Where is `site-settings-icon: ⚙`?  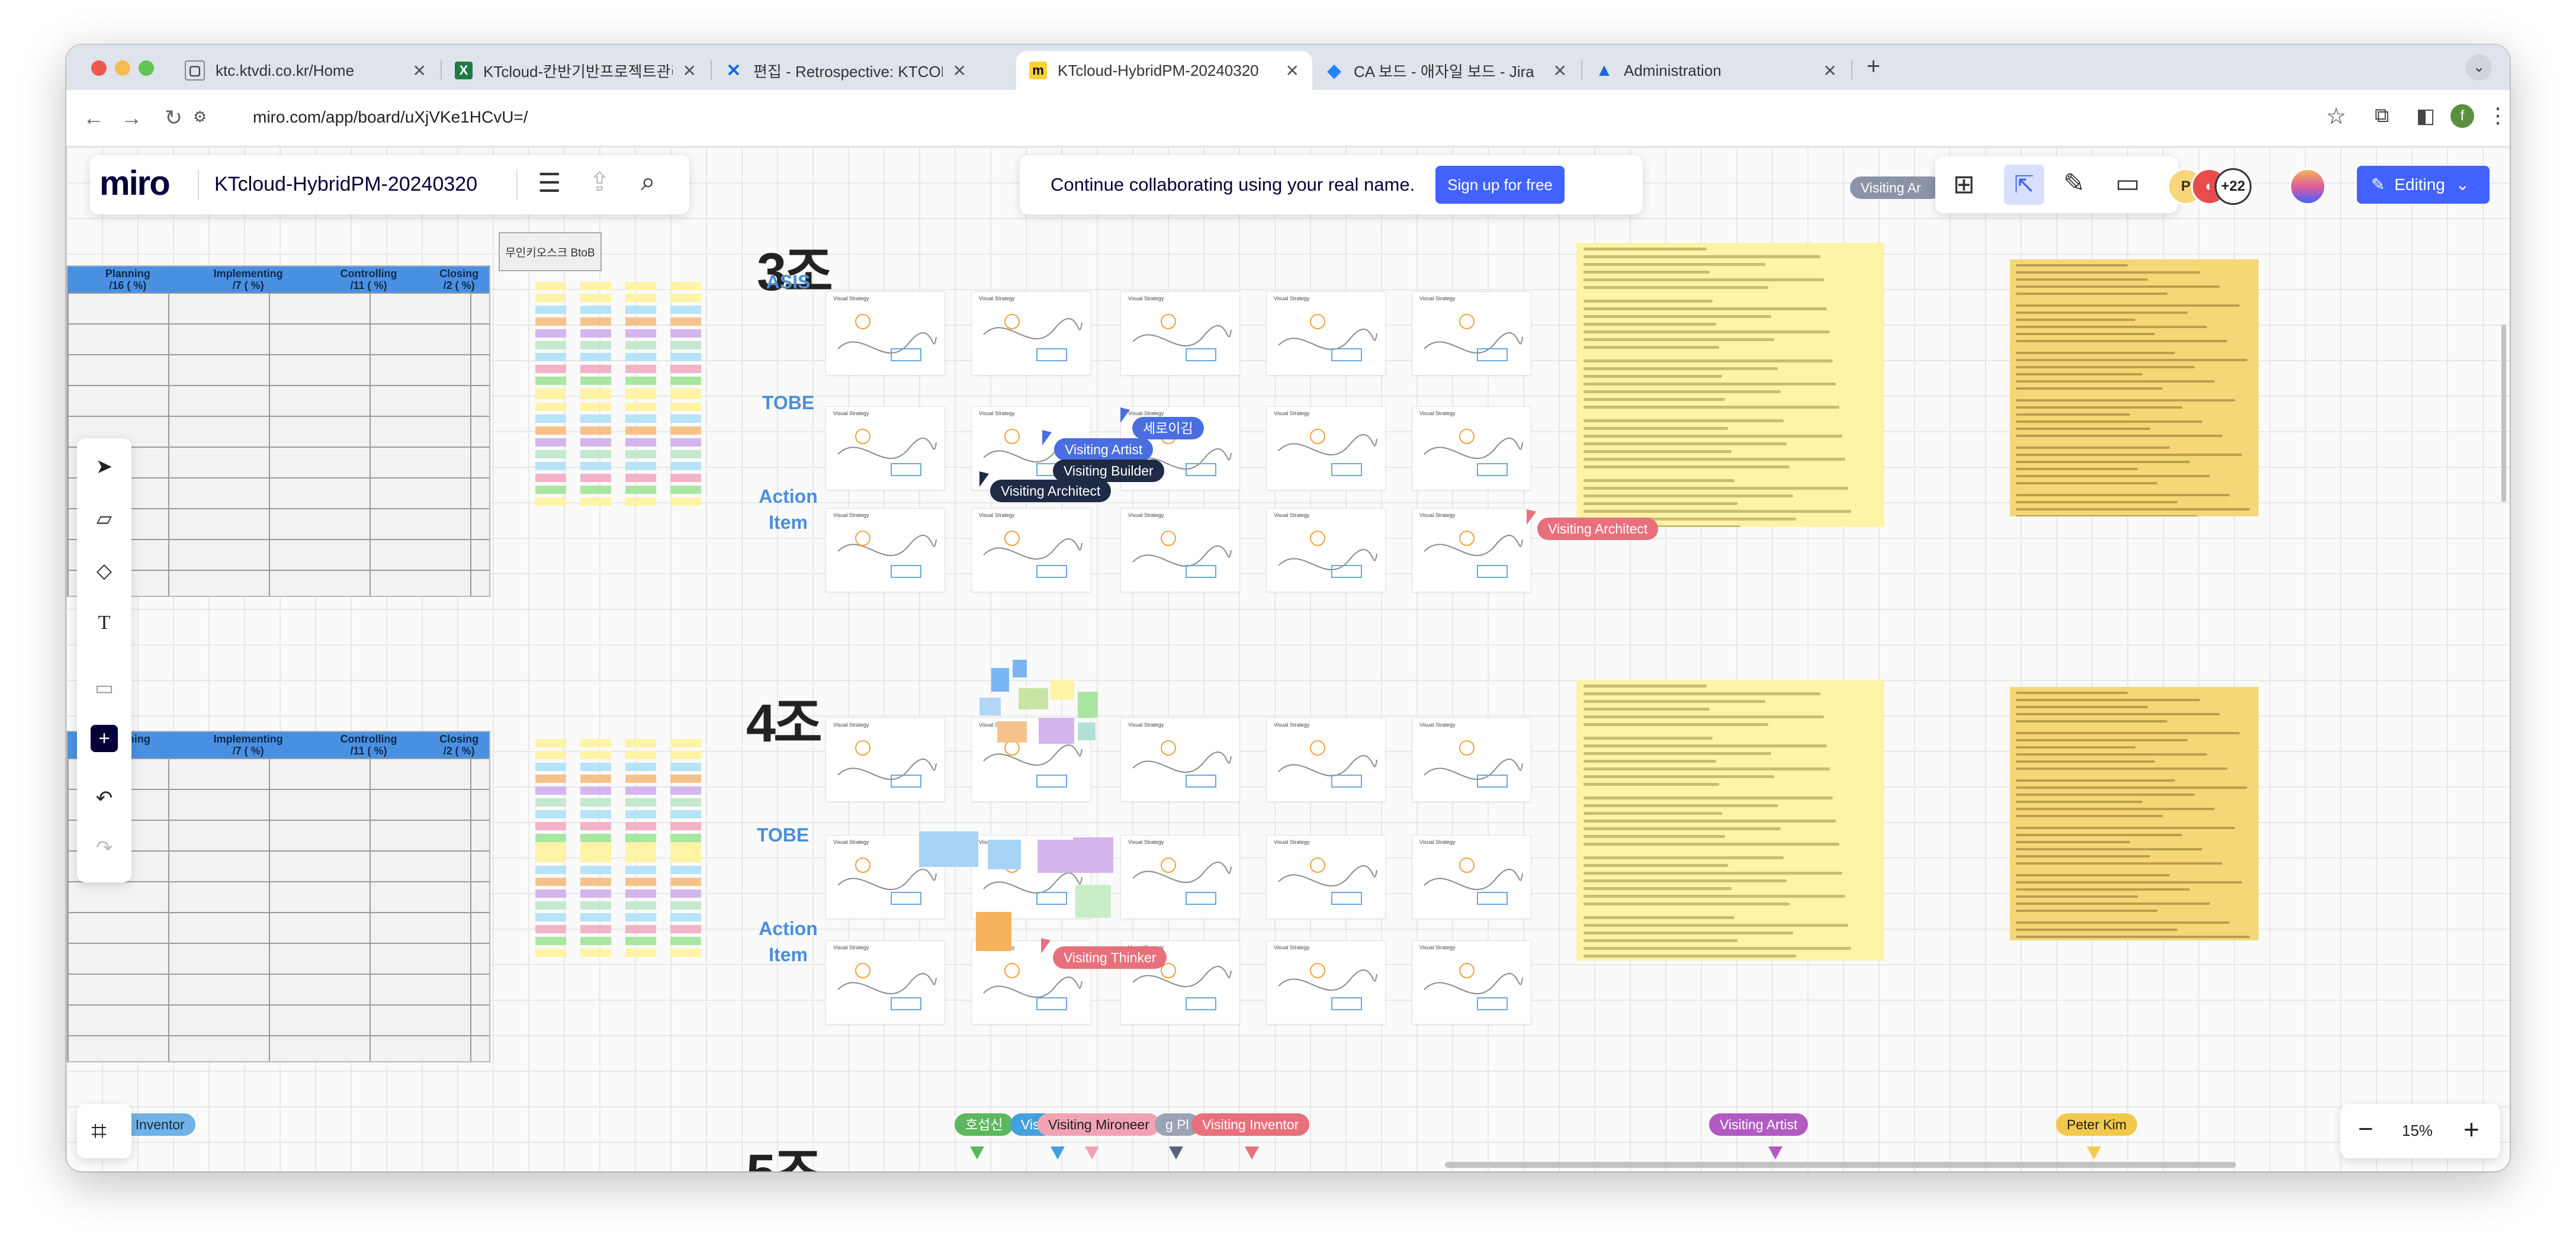
site-settings-icon: ⚙ is located at coordinates (200, 117).